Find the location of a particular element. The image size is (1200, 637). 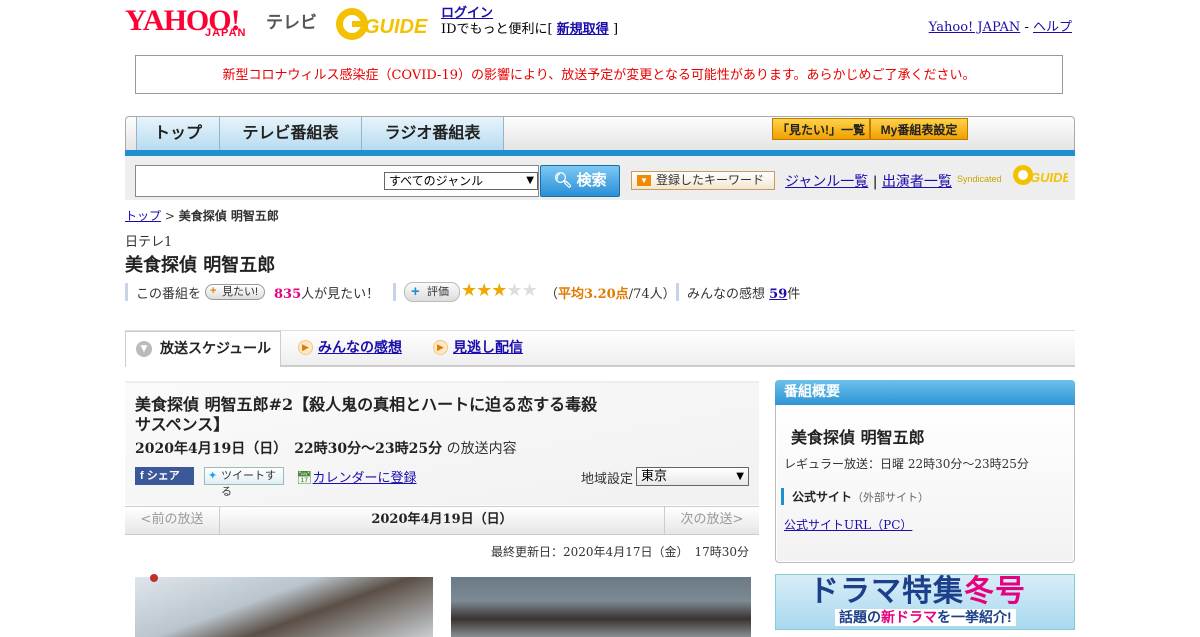

want-suffix: 人が見たい！ is located at coordinates (340, 294).